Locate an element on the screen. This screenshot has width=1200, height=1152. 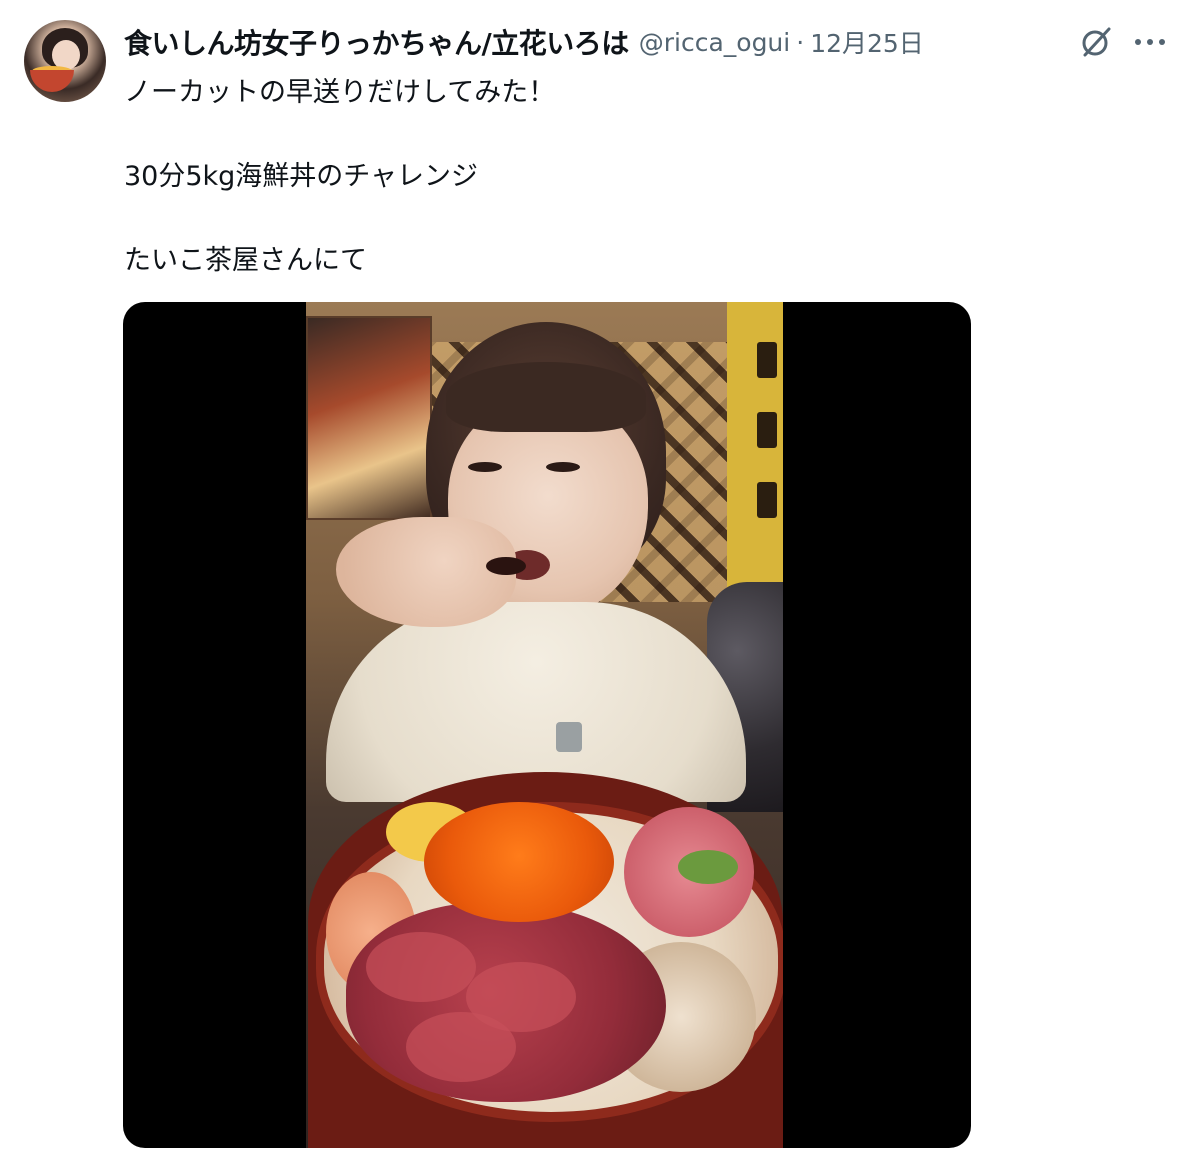
tweet-text-line: 30分5kg海鮮丼のチャレンジ is located at coordinates (301, 176).